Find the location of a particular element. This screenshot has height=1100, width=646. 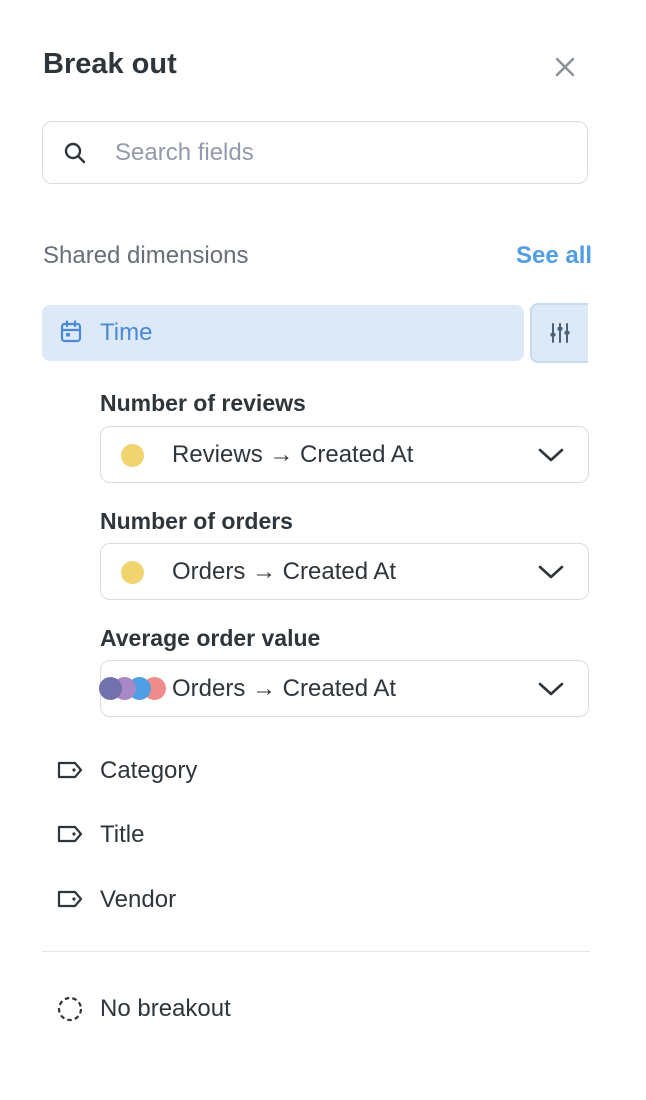

time-settings-button is located at coordinates (559, 333).